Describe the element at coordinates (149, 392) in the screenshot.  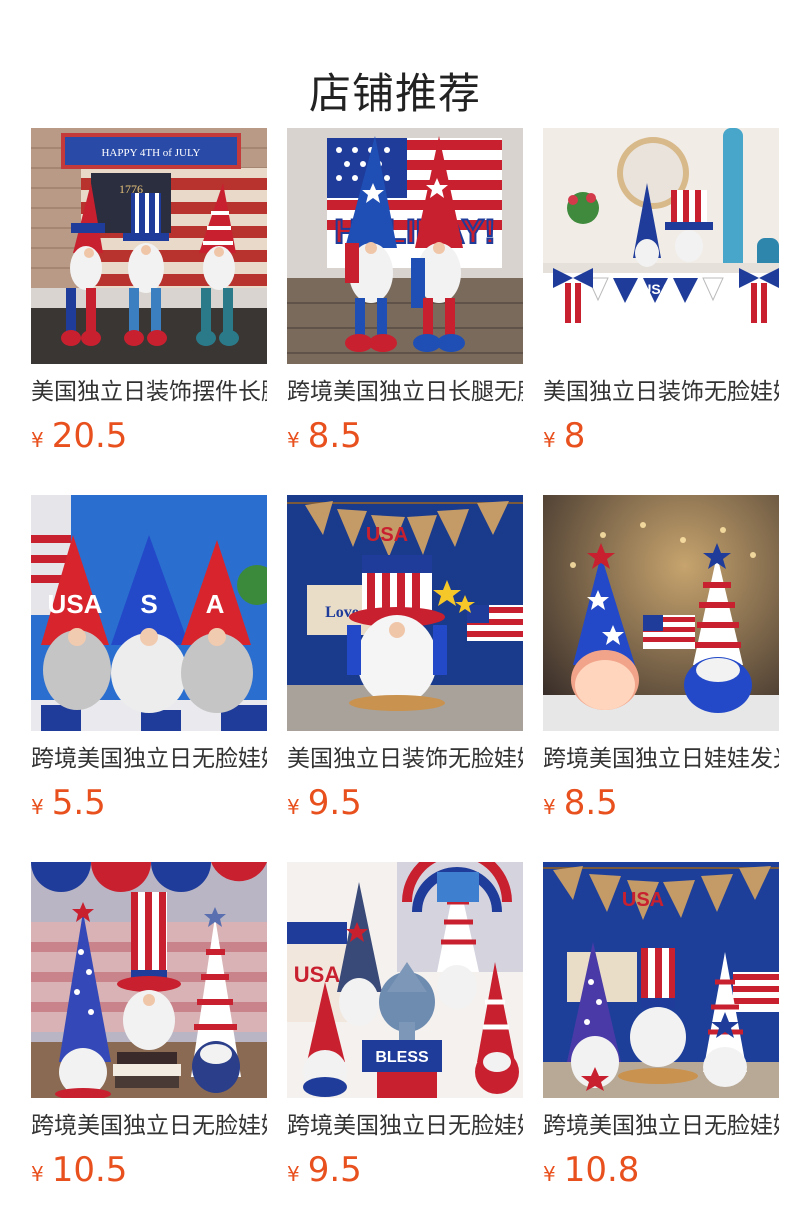
I see `product-name: 美国独立日装饰摆件长腿无脸侏儒娃娃` at that location.